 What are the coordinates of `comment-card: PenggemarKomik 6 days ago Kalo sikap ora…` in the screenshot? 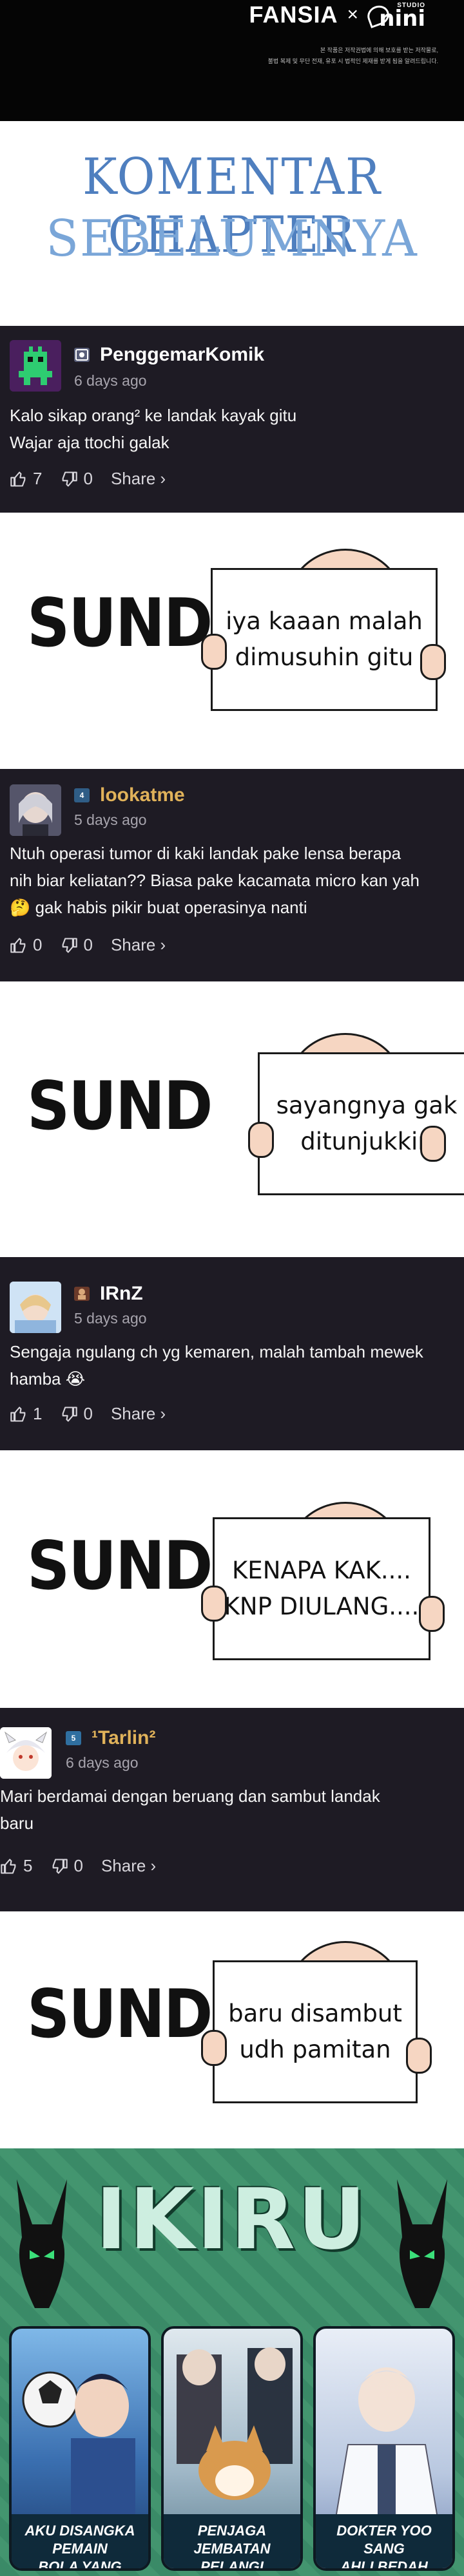 It's located at (232, 419).